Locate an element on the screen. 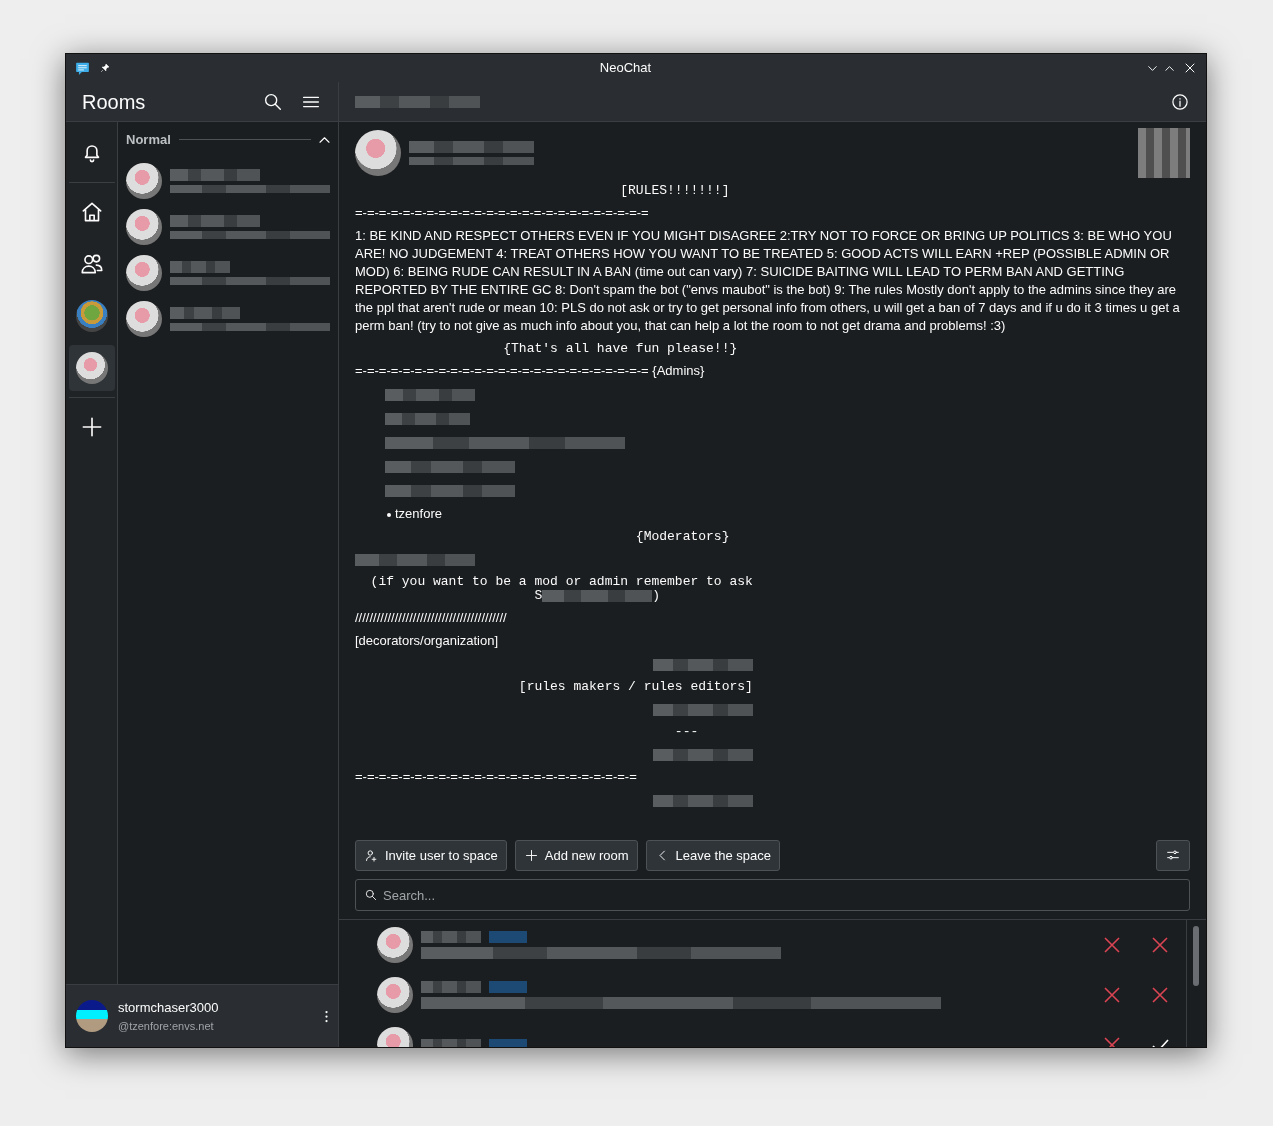 The width and height of the screenshot is (1273, 1126). message-text: --- is located at coordinates (686, 731).